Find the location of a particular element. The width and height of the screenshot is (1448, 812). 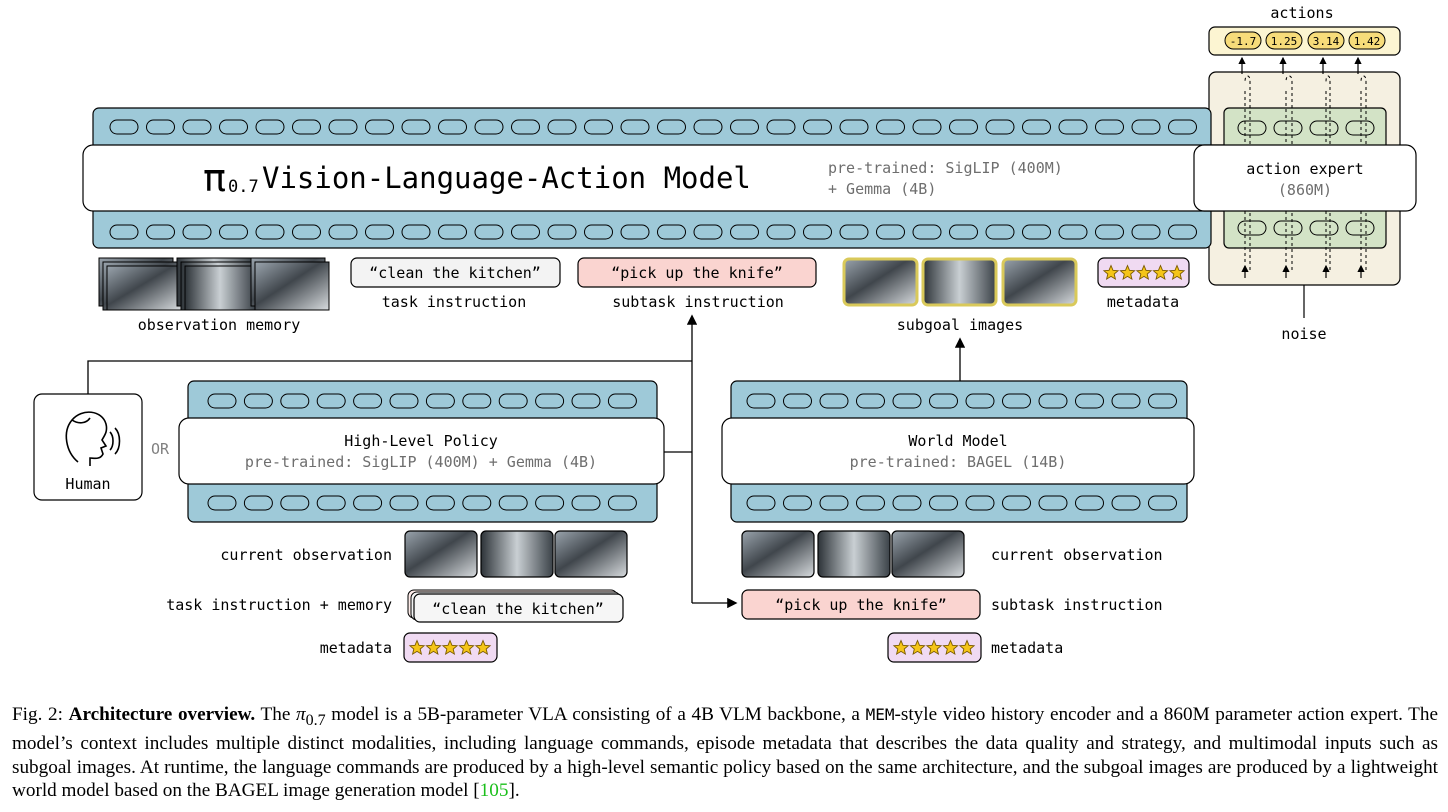

hlp-title: High-Level Policy is located at coordinates (421, 441).